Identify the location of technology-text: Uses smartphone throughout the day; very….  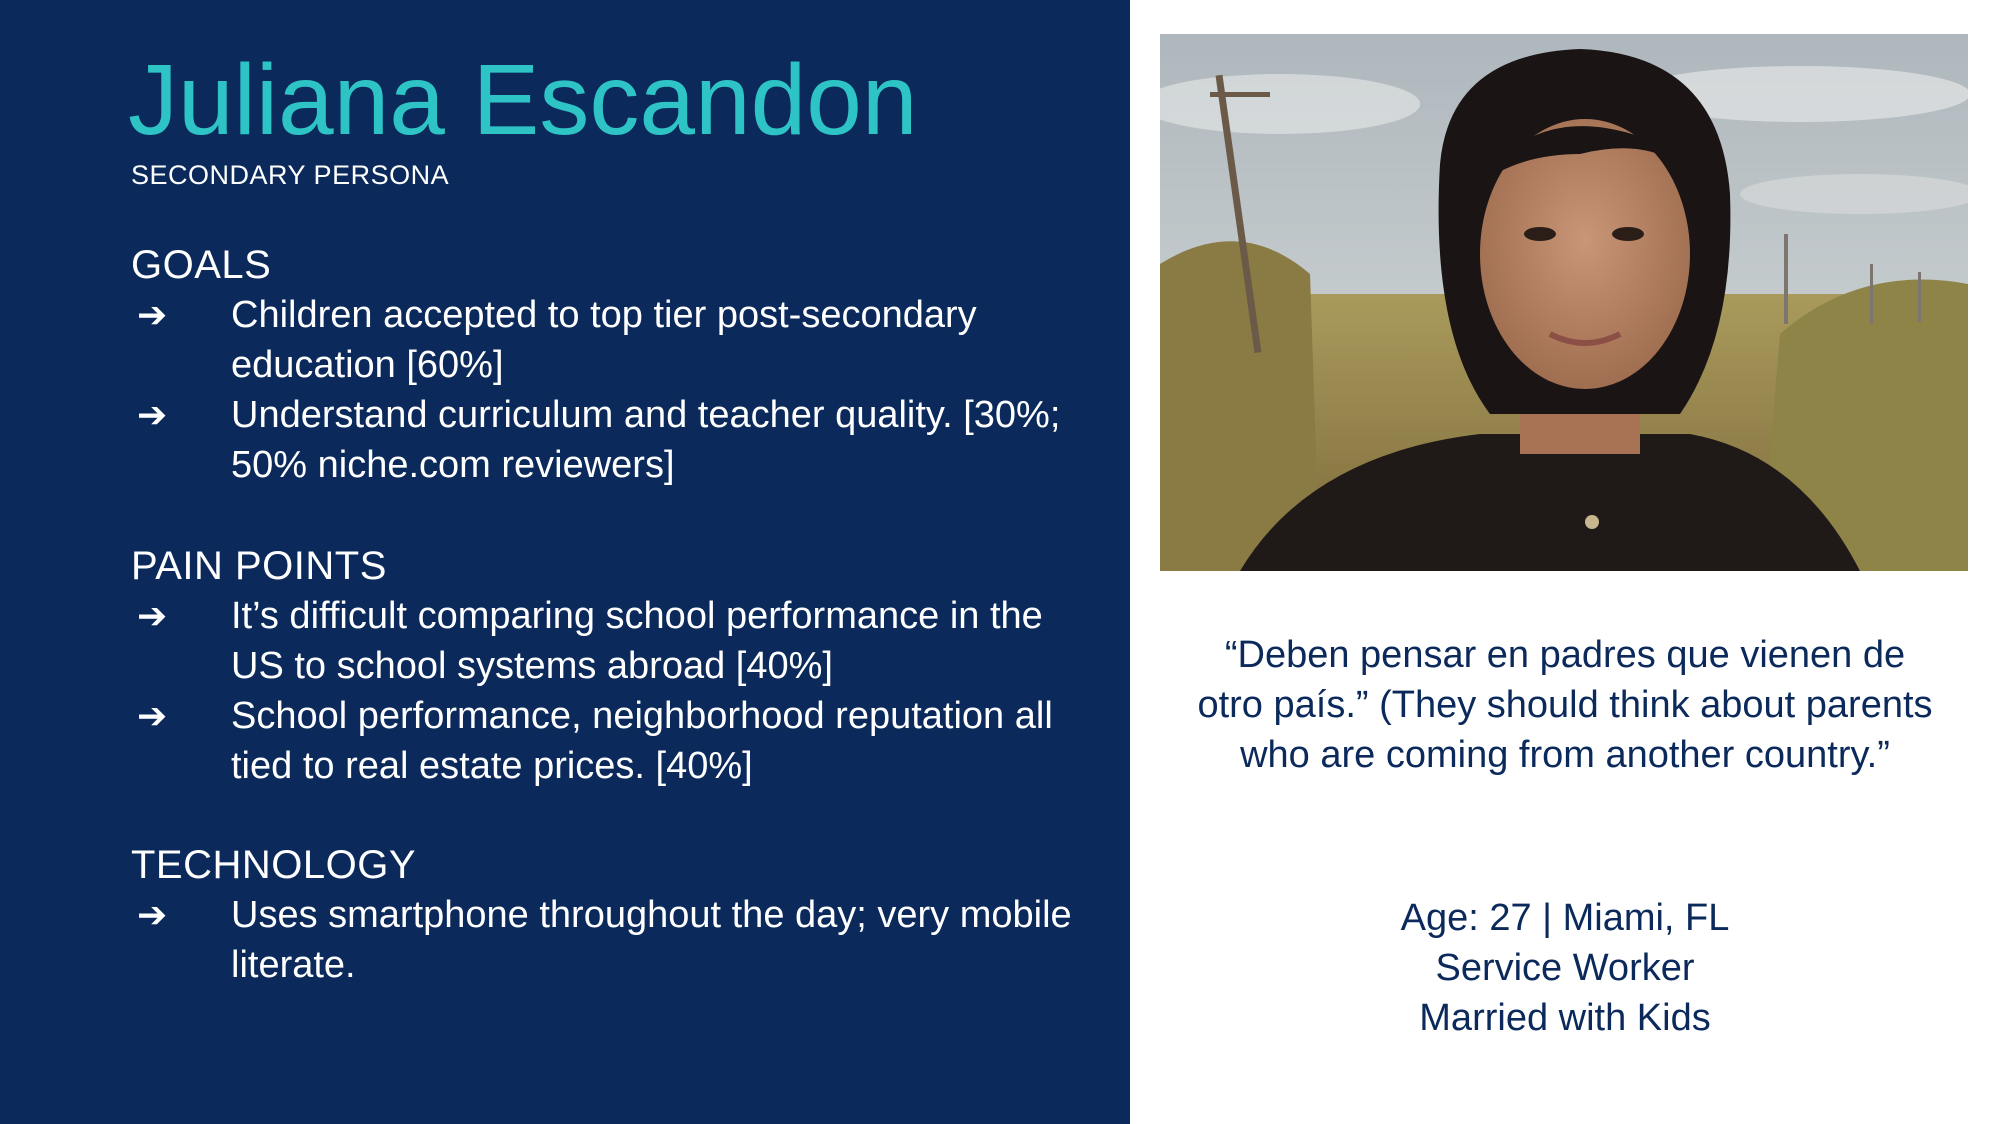
(651, 940).